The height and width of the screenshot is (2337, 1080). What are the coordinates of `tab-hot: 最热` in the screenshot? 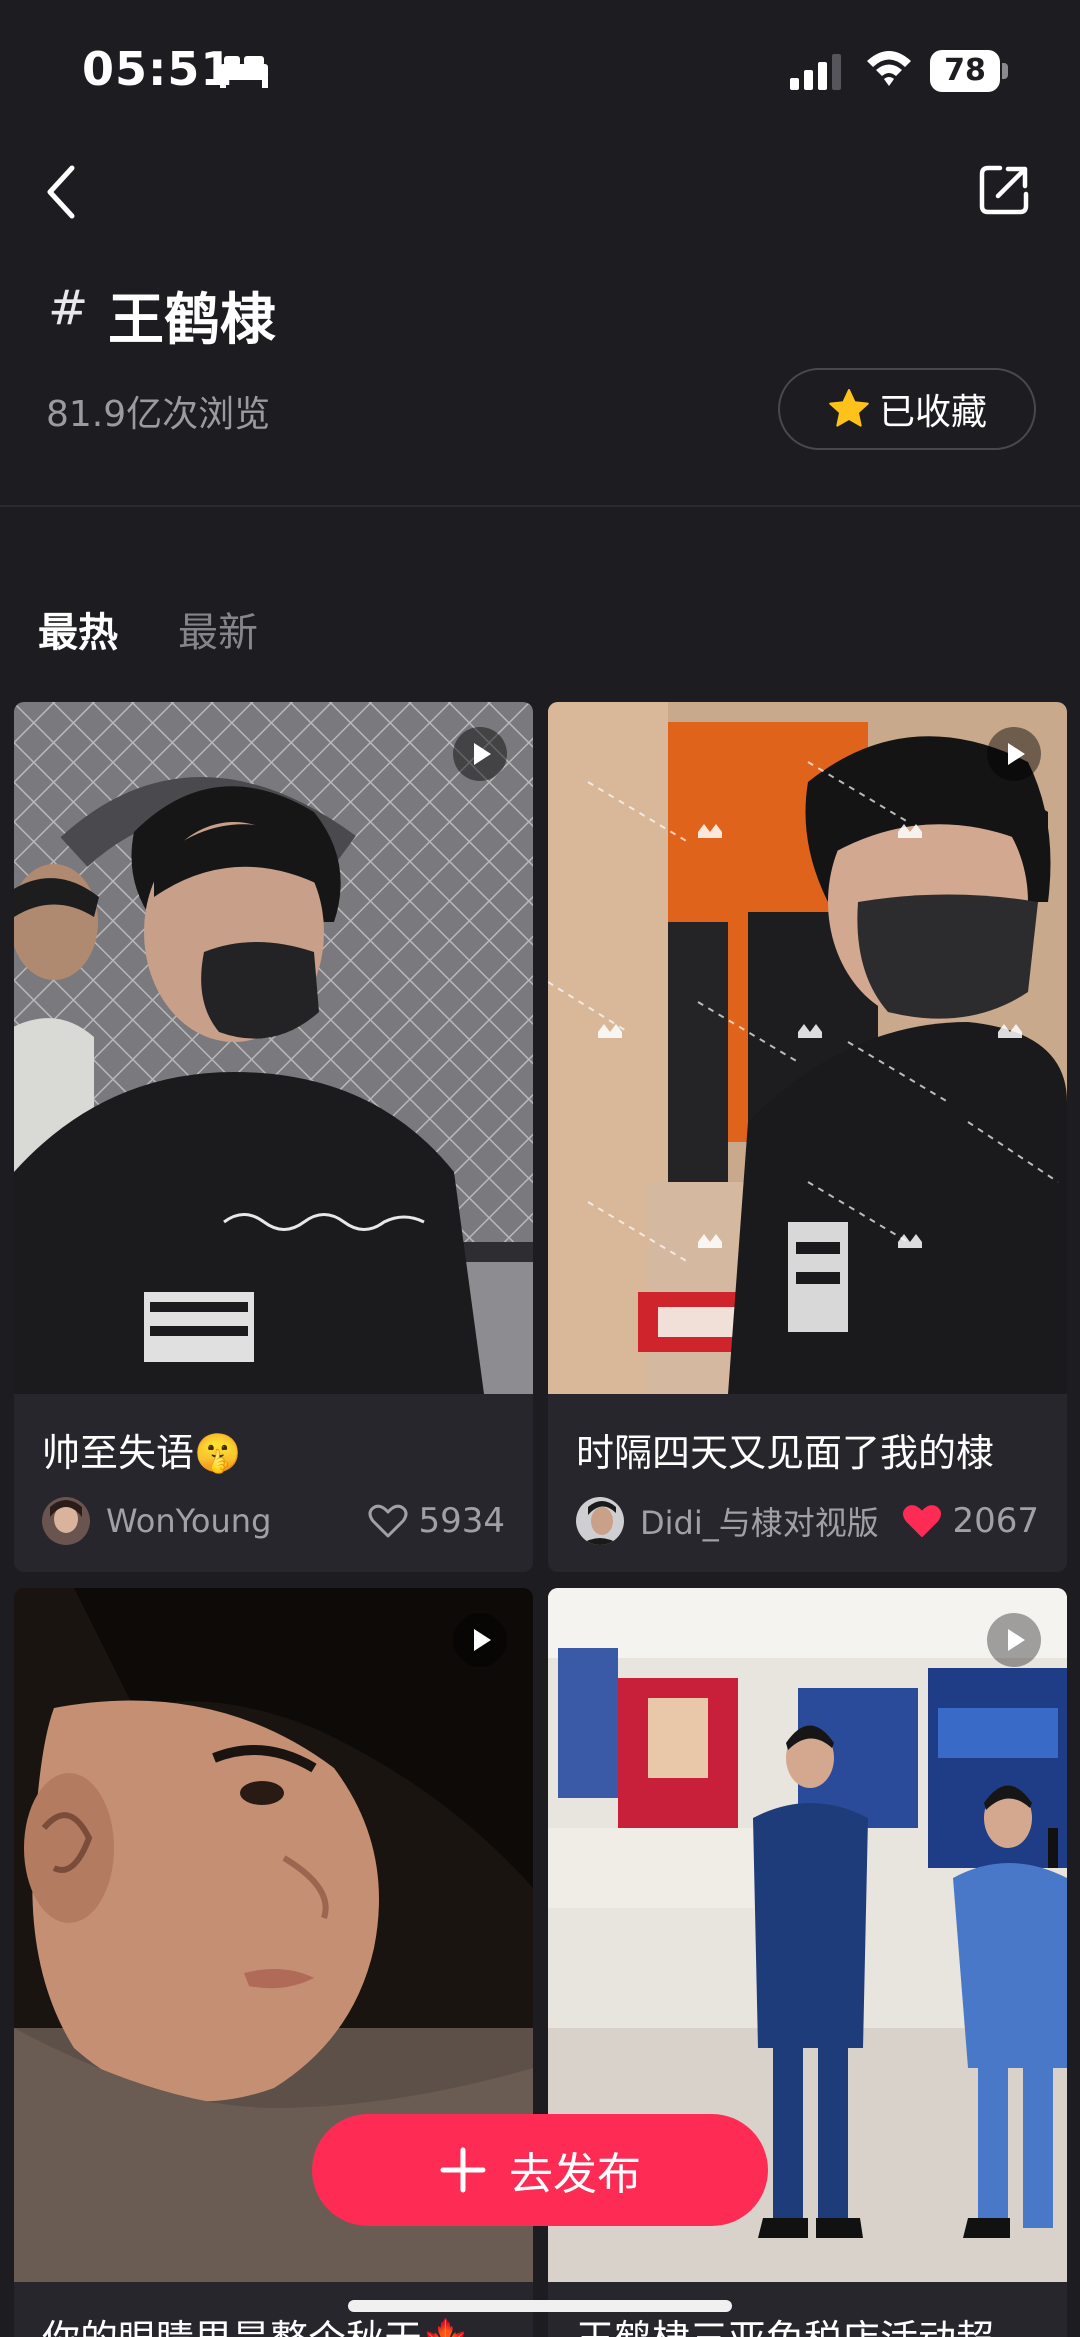 It's located at (78, 629).